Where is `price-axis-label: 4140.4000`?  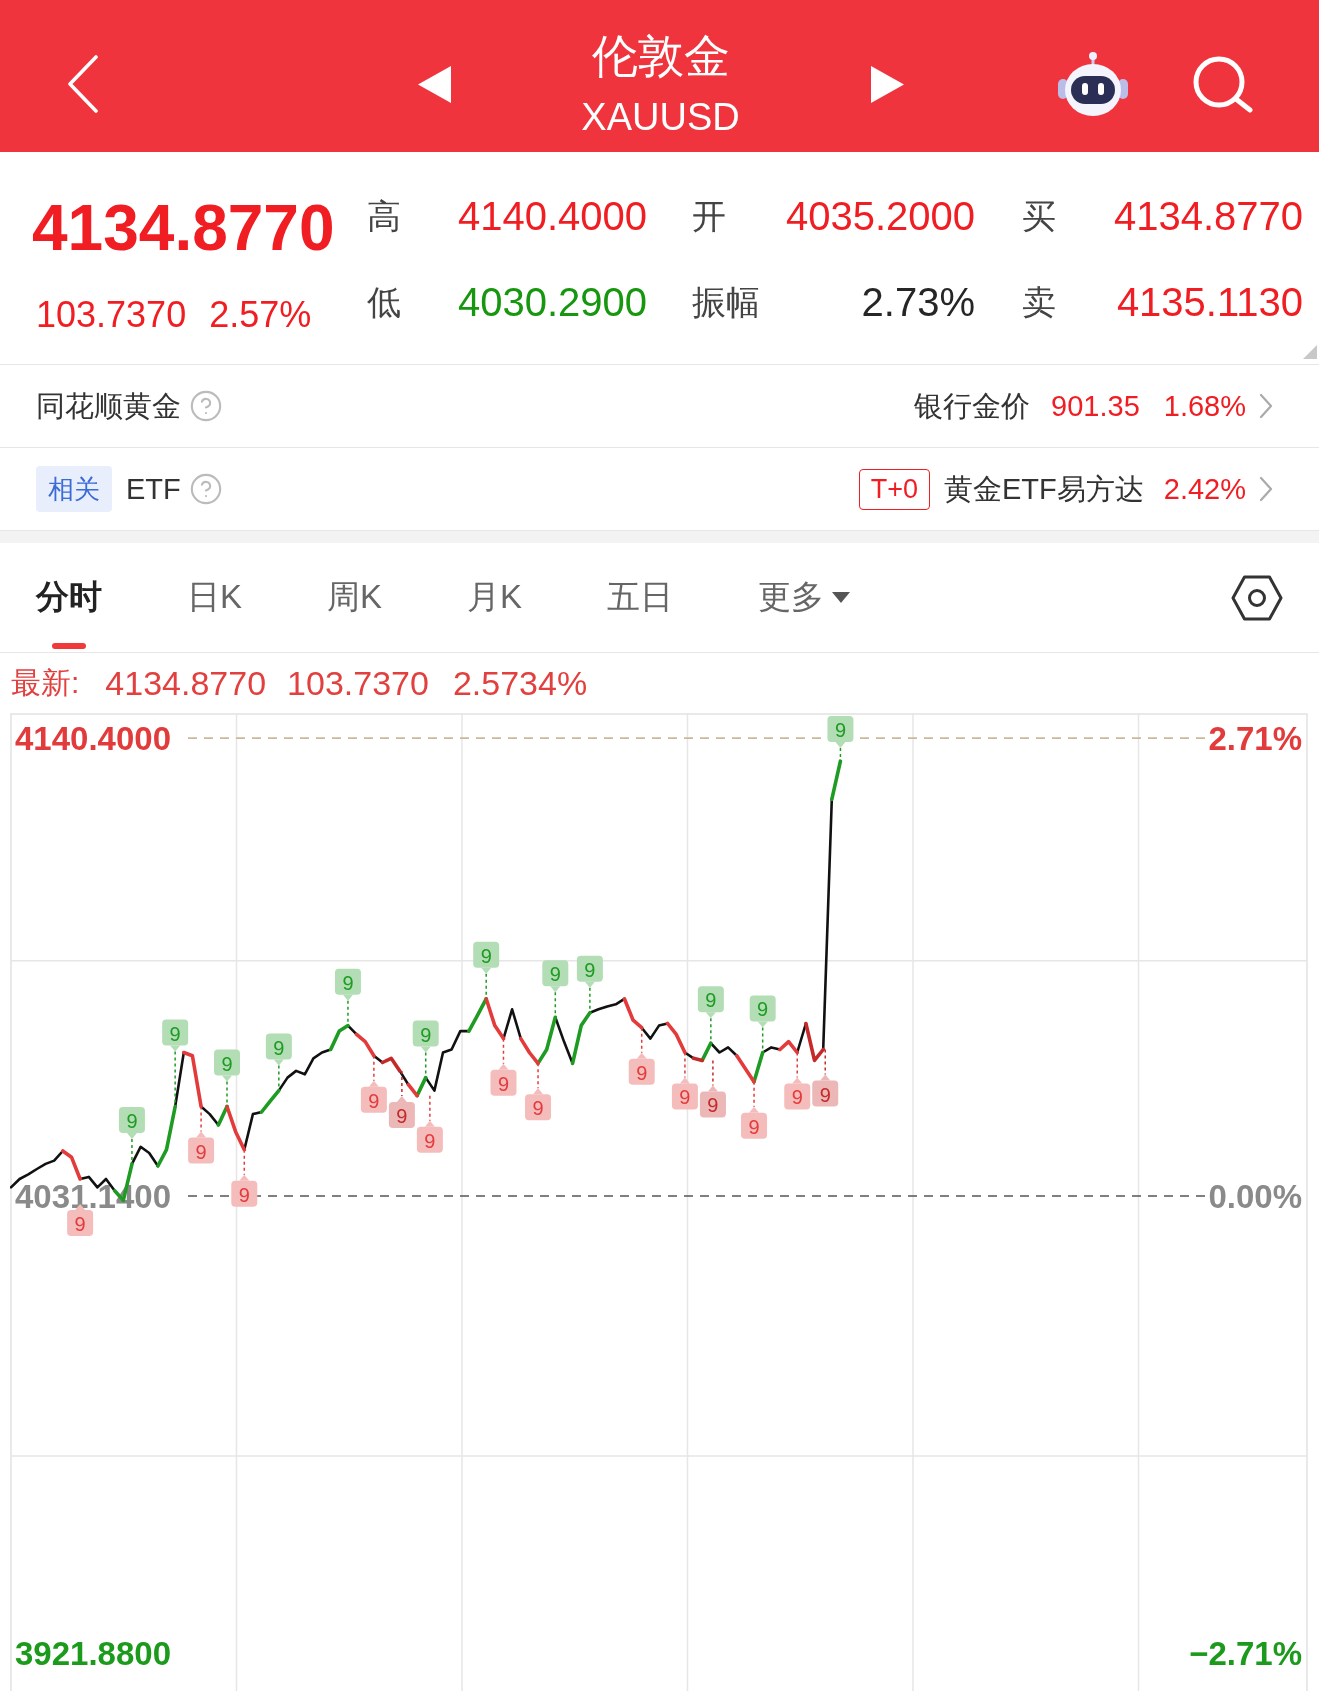 price-axis-label: 4140.4000 is located at coordinates (93, 738).